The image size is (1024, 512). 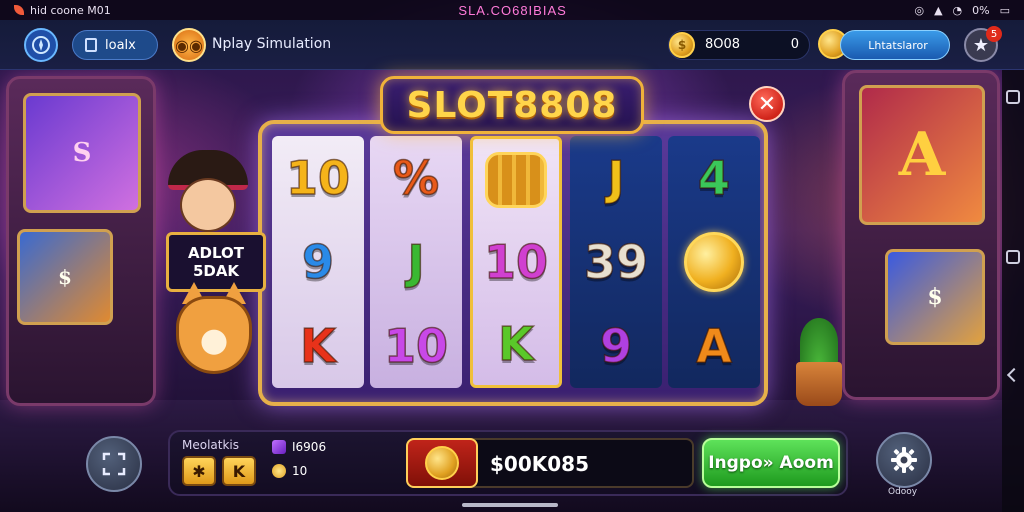 I want to click on game-logo-text: SLOT8808, so click(x=512, y=105).